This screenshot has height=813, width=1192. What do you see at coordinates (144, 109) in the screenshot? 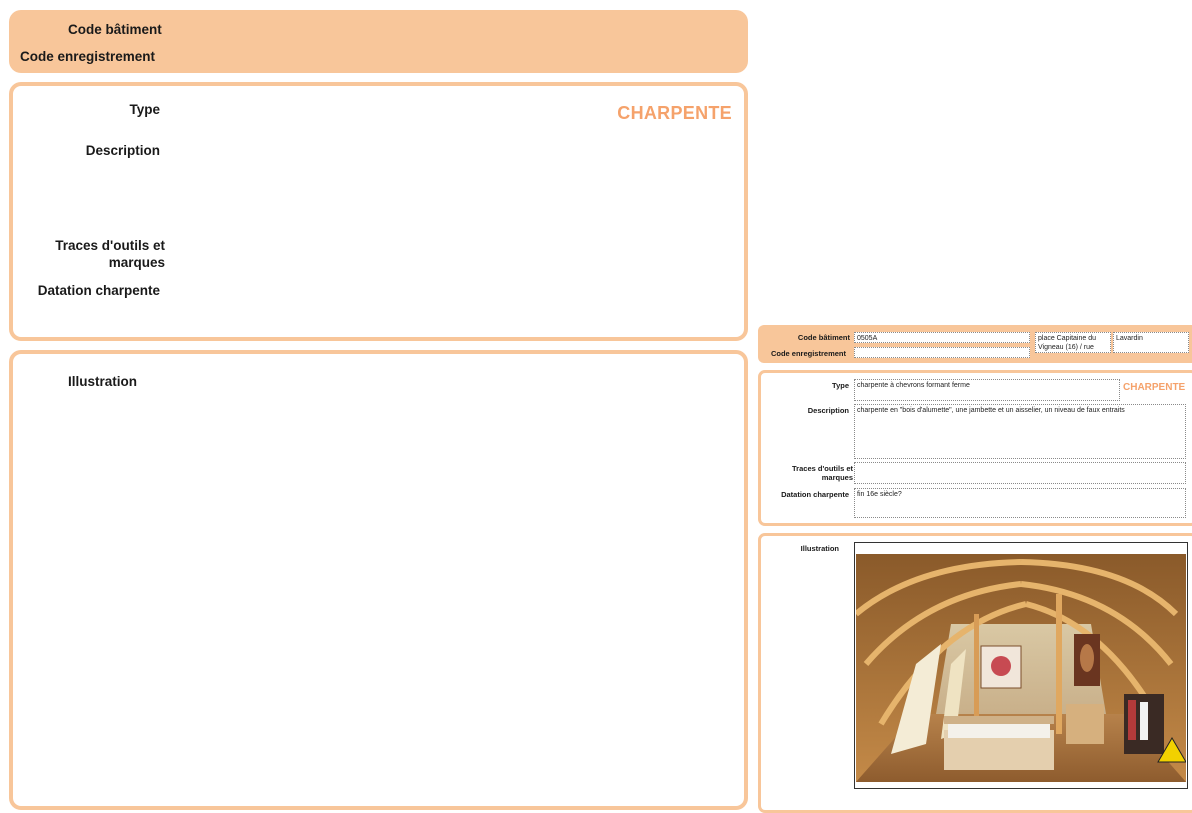
I see `template-type-label: Type` at bounding box center [144, 109].